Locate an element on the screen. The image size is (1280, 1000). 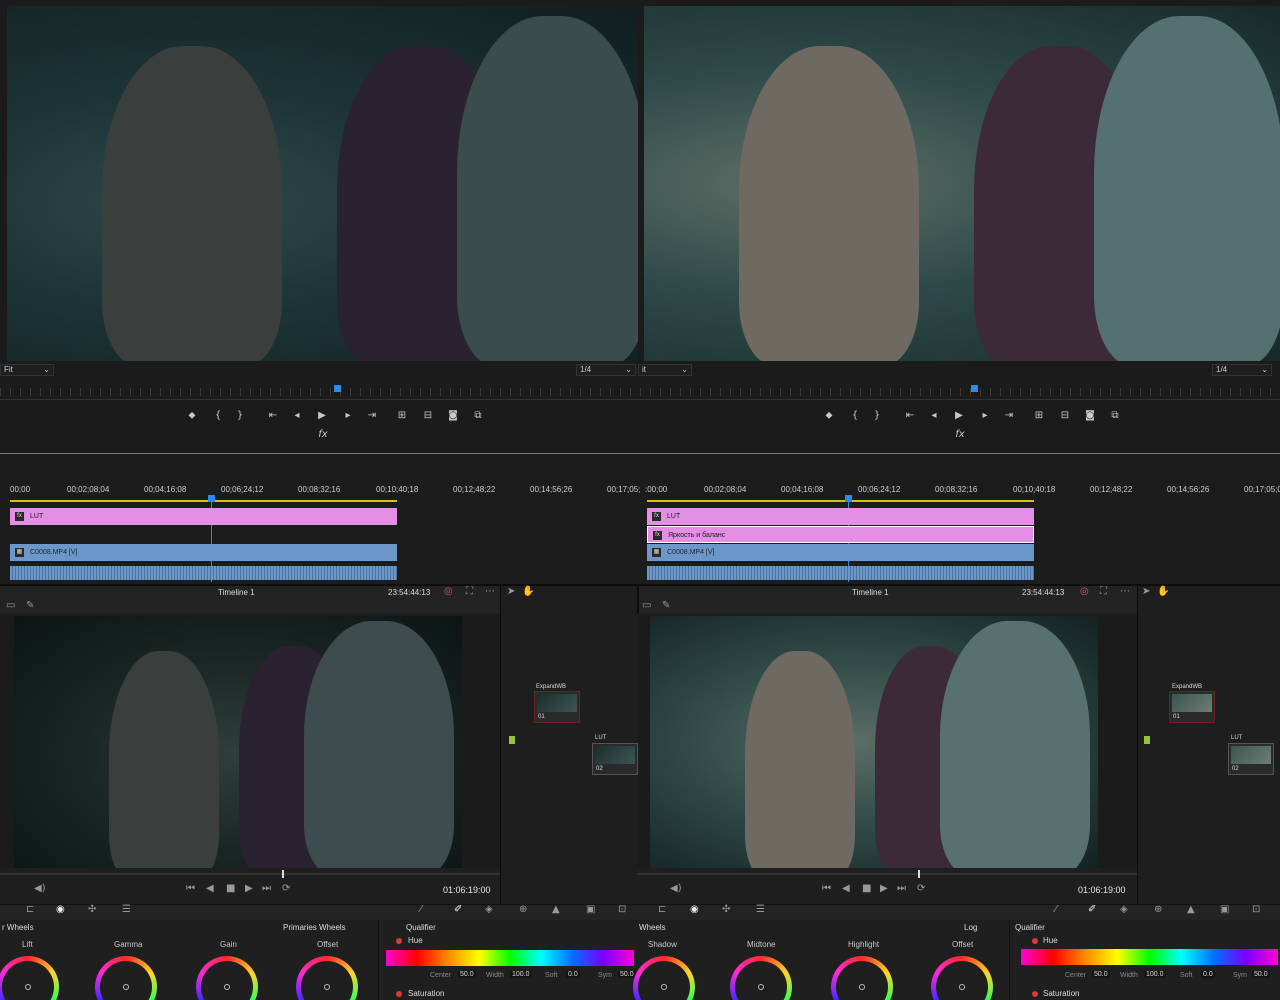
node-lut: 02 is located at coordinates (1251, 759).